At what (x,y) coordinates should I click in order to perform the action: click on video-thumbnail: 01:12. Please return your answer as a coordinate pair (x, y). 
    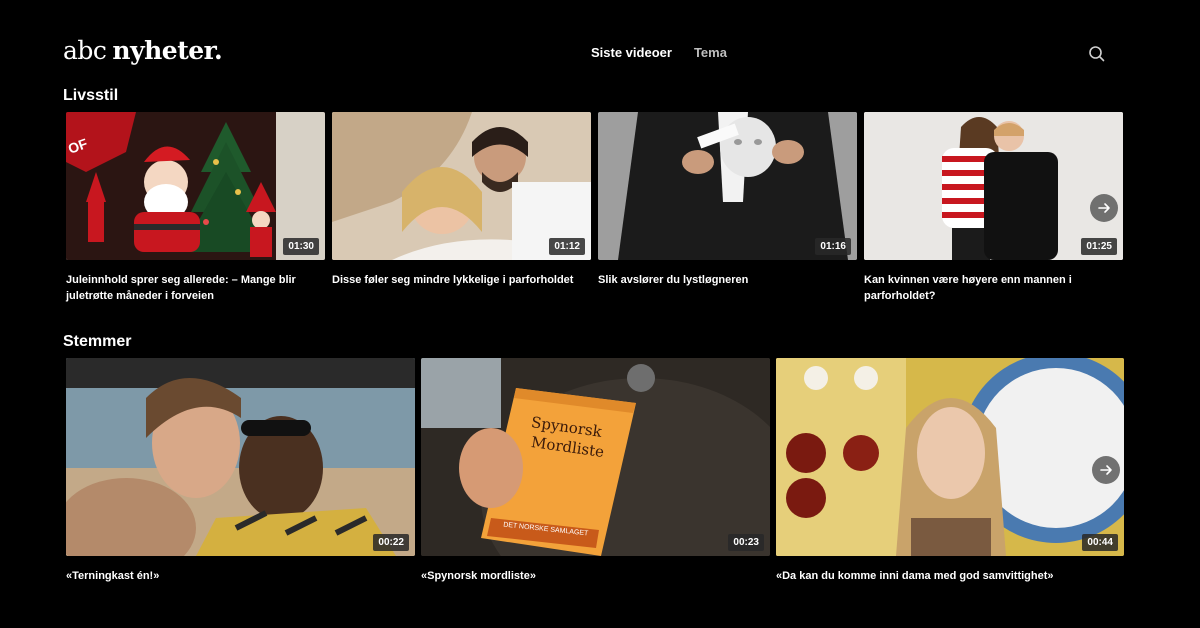
    Looking at the image, I should click on (461, 186).